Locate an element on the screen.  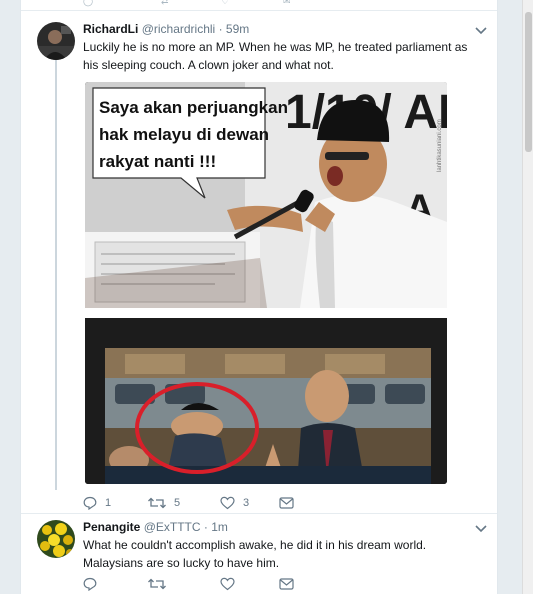
retweet-count: 5 is located at coordinates (177, 503).